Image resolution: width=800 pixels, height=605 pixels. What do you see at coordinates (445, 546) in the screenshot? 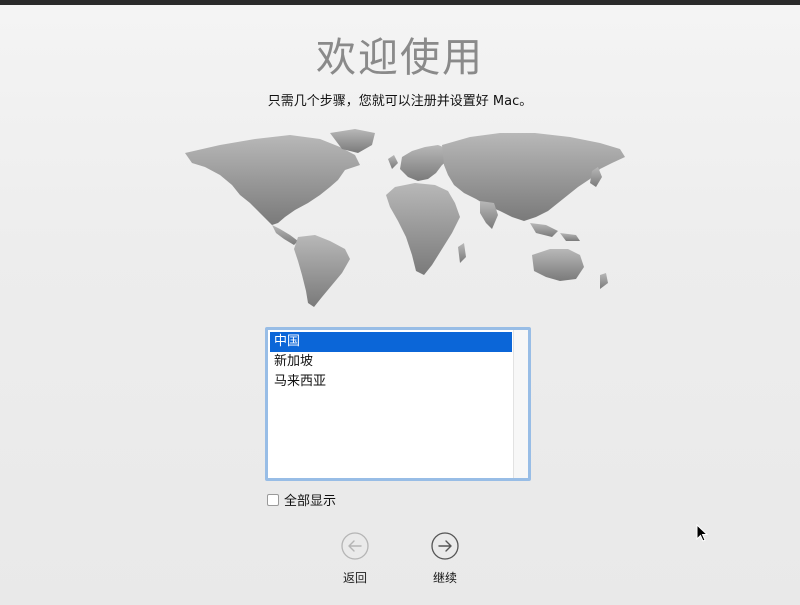
I see `arrow-right-circle-icon` at bounding box center [445, 546].